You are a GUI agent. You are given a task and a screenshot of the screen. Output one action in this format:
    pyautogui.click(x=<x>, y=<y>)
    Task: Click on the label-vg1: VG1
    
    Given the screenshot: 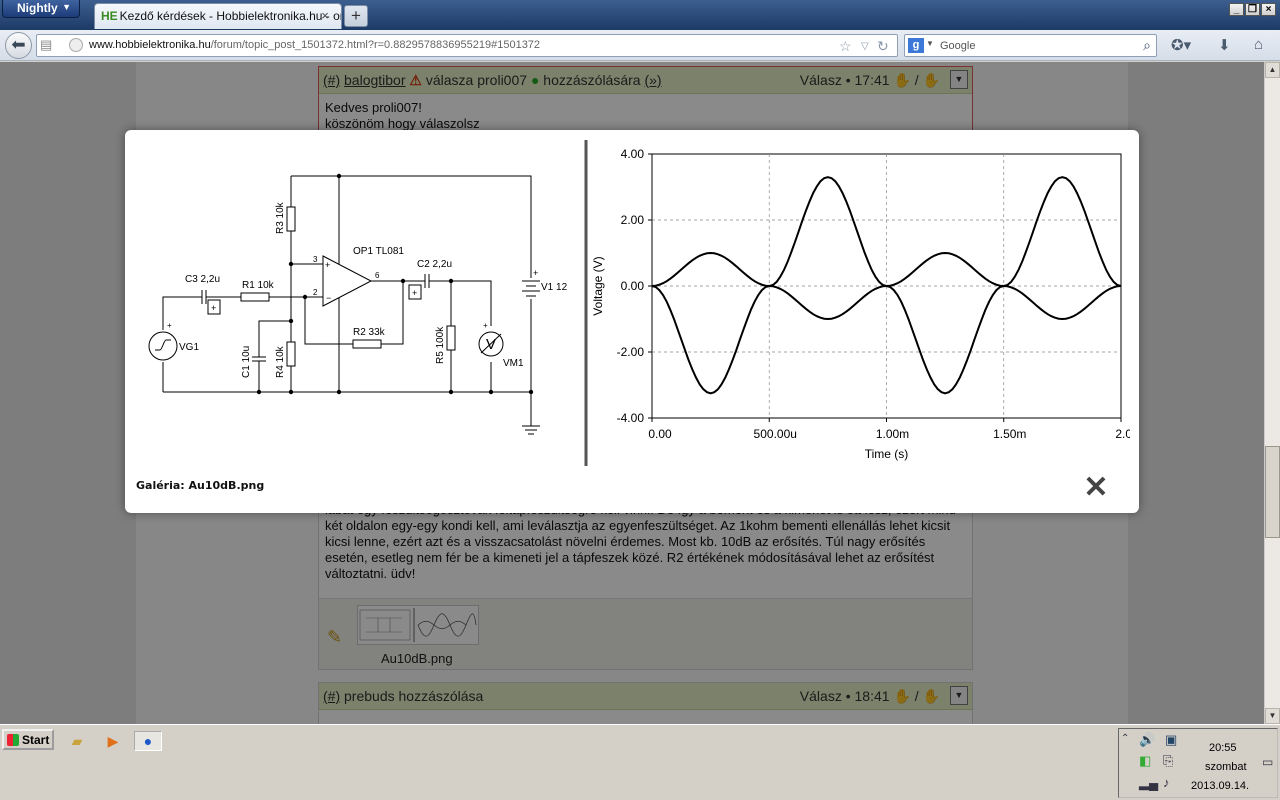 What is the action you would take?
    pyautogui.click(x=189, y=347)
    